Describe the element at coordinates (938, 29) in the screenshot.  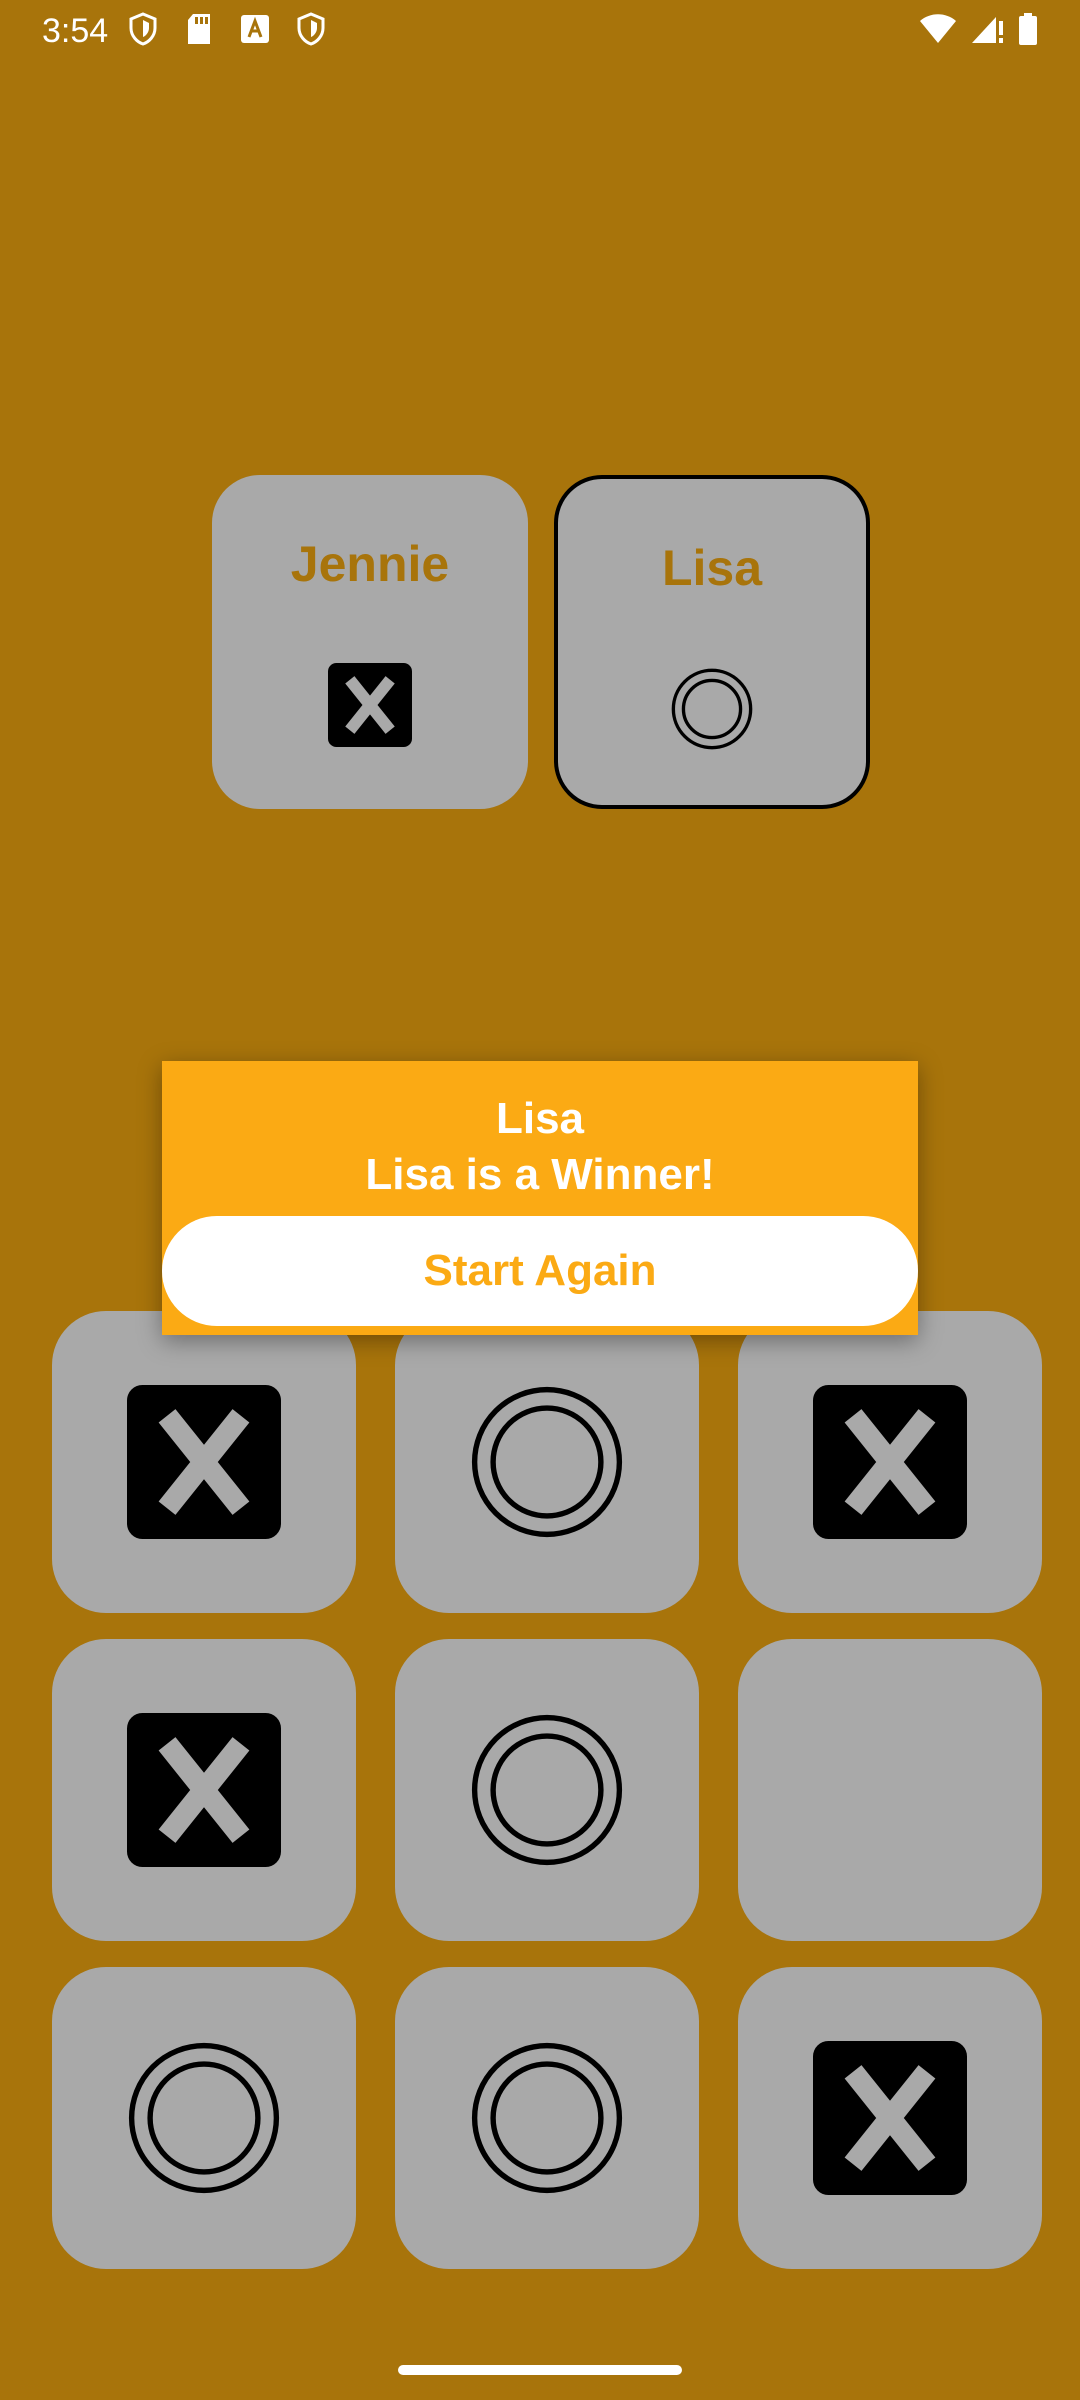
I see `wifi-icon` at that location.